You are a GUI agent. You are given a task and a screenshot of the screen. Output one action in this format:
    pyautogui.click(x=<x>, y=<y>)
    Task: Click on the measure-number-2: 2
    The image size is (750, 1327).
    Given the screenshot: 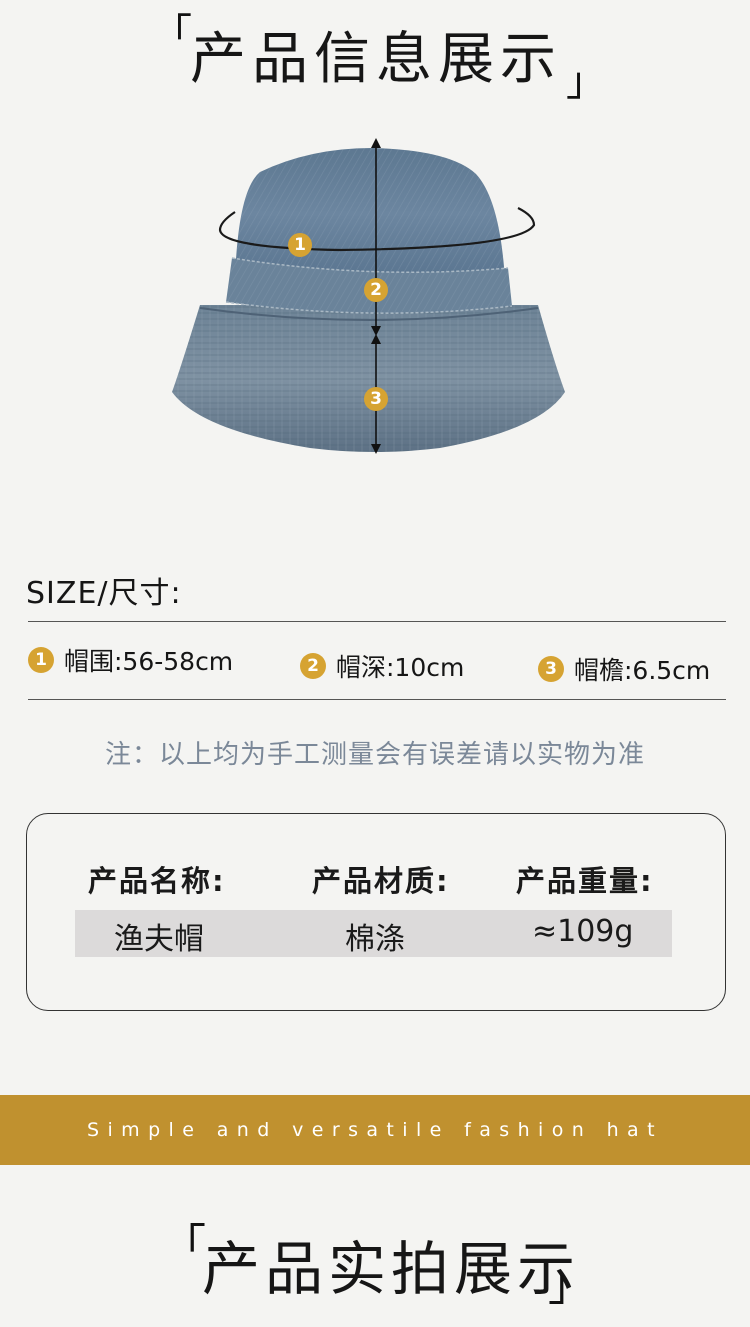 What is the action you would take?
    pyautogui.click(x=313, y=666)
    